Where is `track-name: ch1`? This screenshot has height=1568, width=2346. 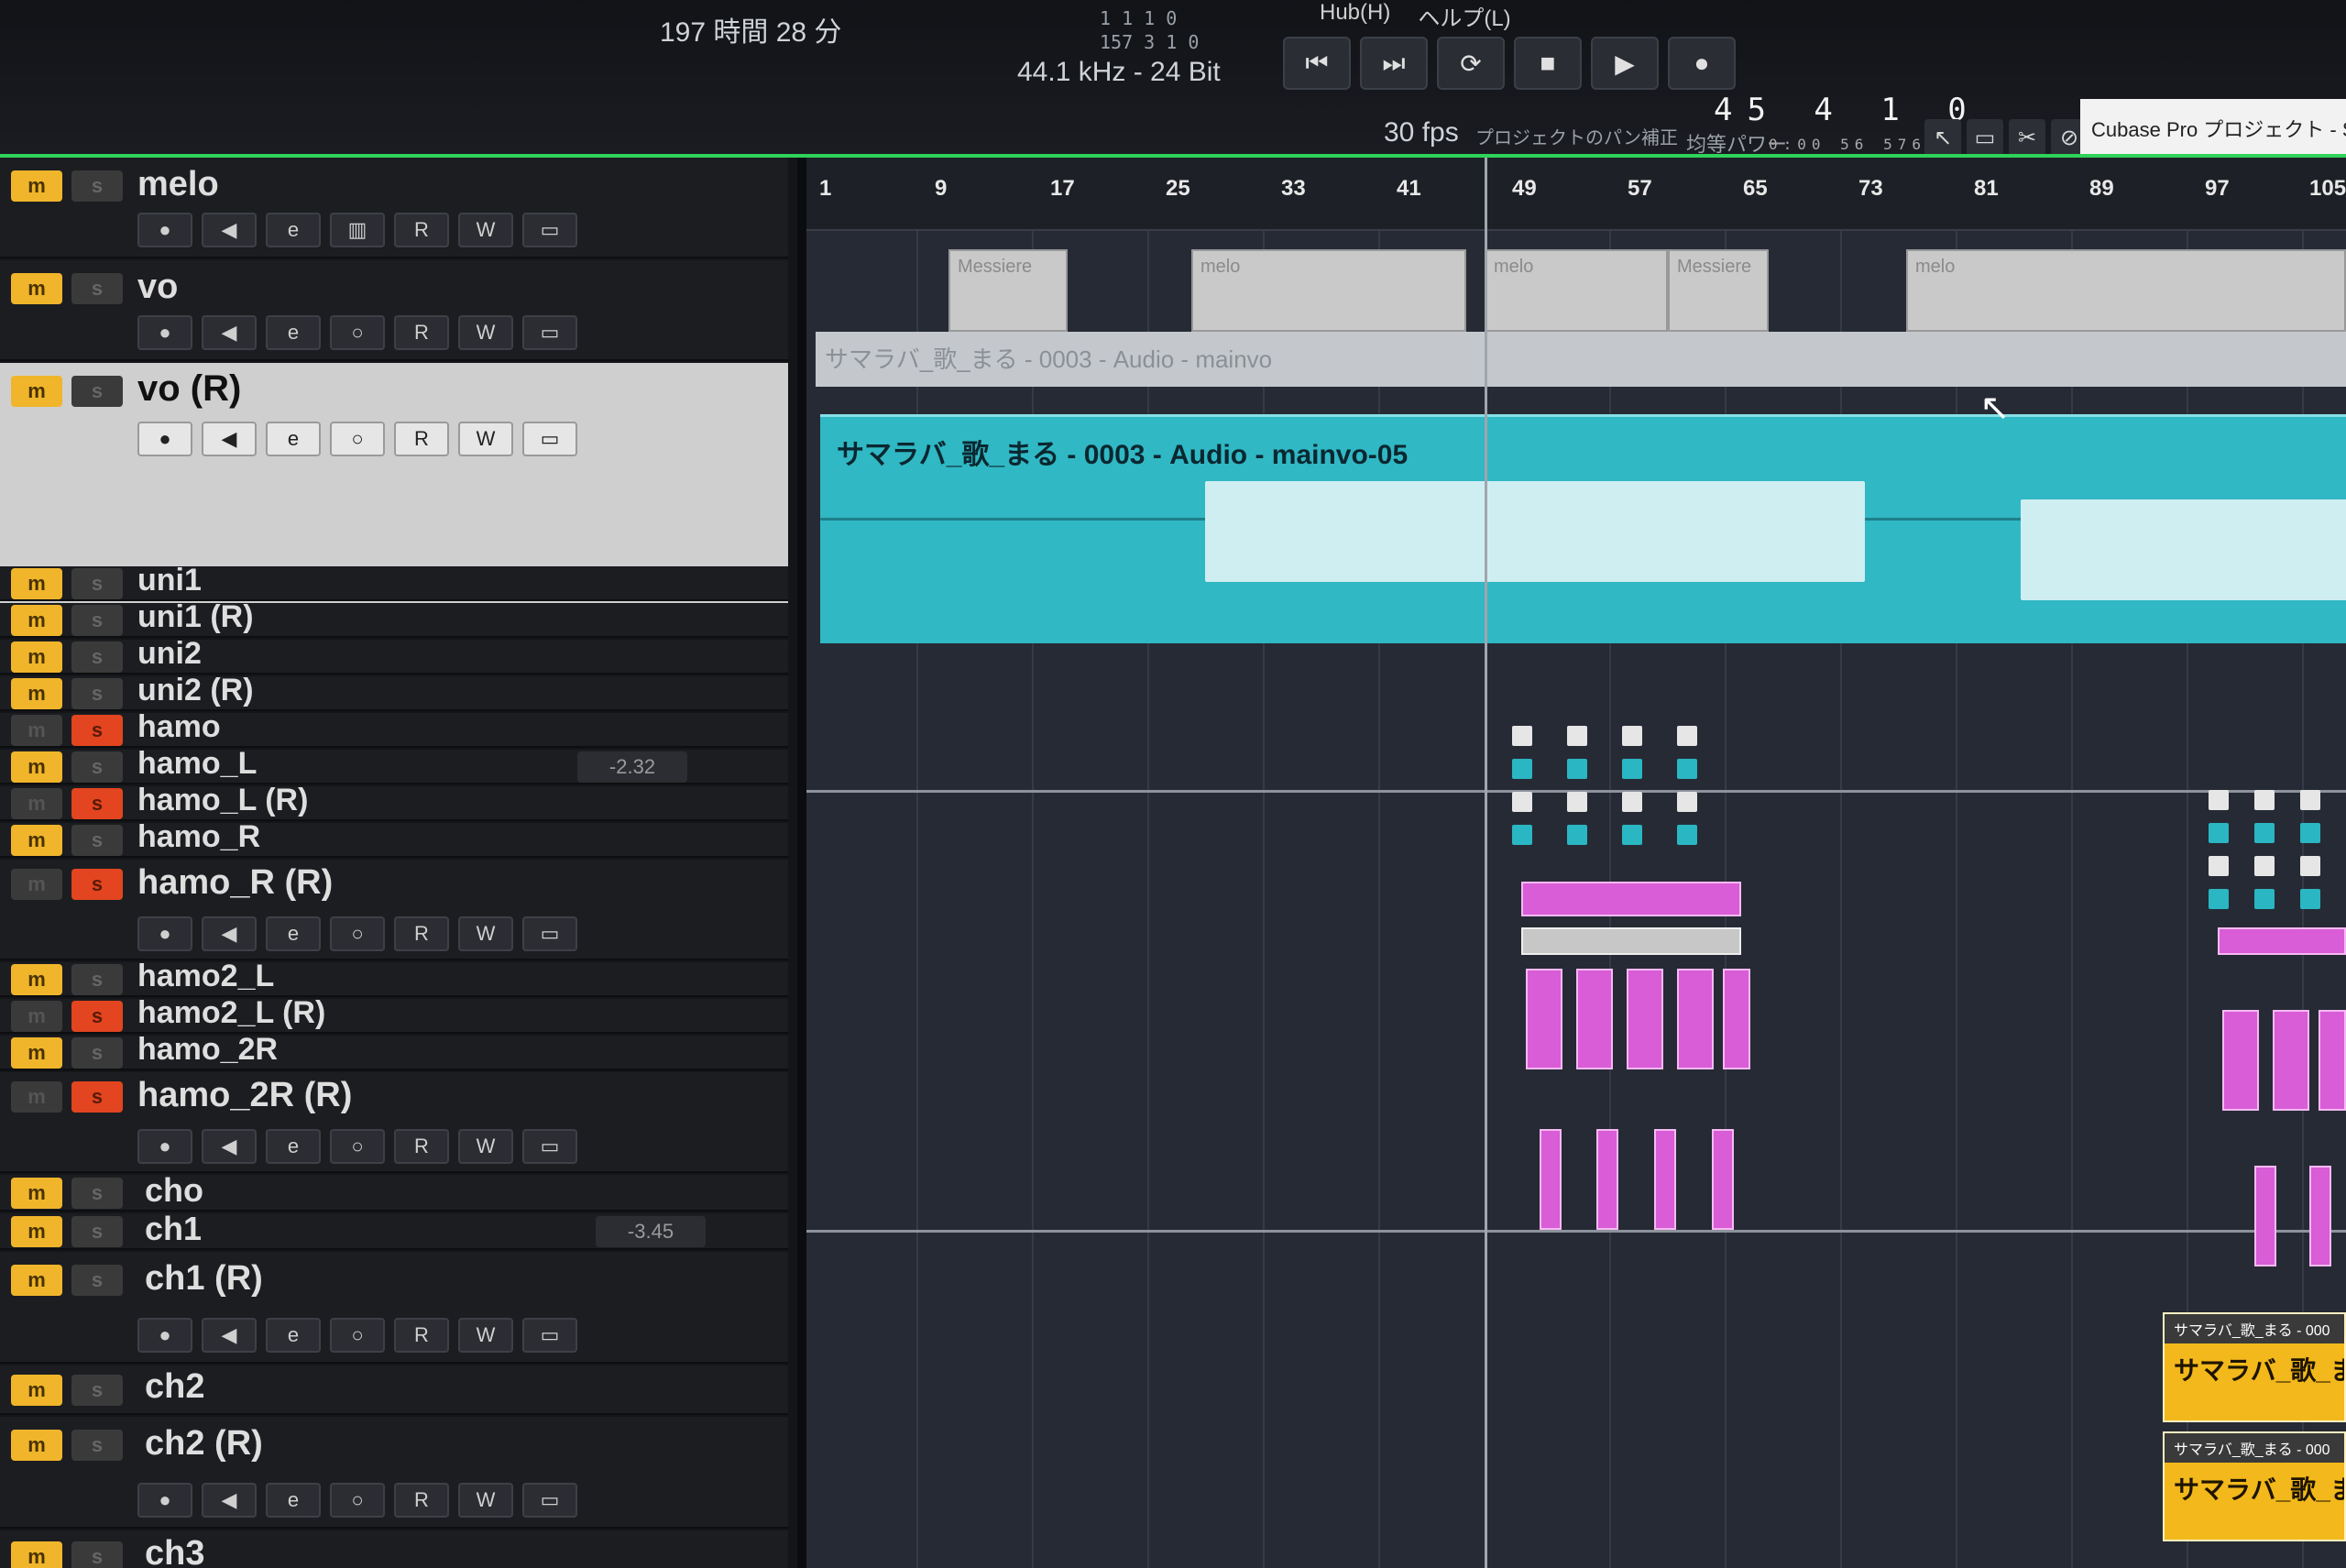
track-name: ch1 is located at coordinates (173, 1229).